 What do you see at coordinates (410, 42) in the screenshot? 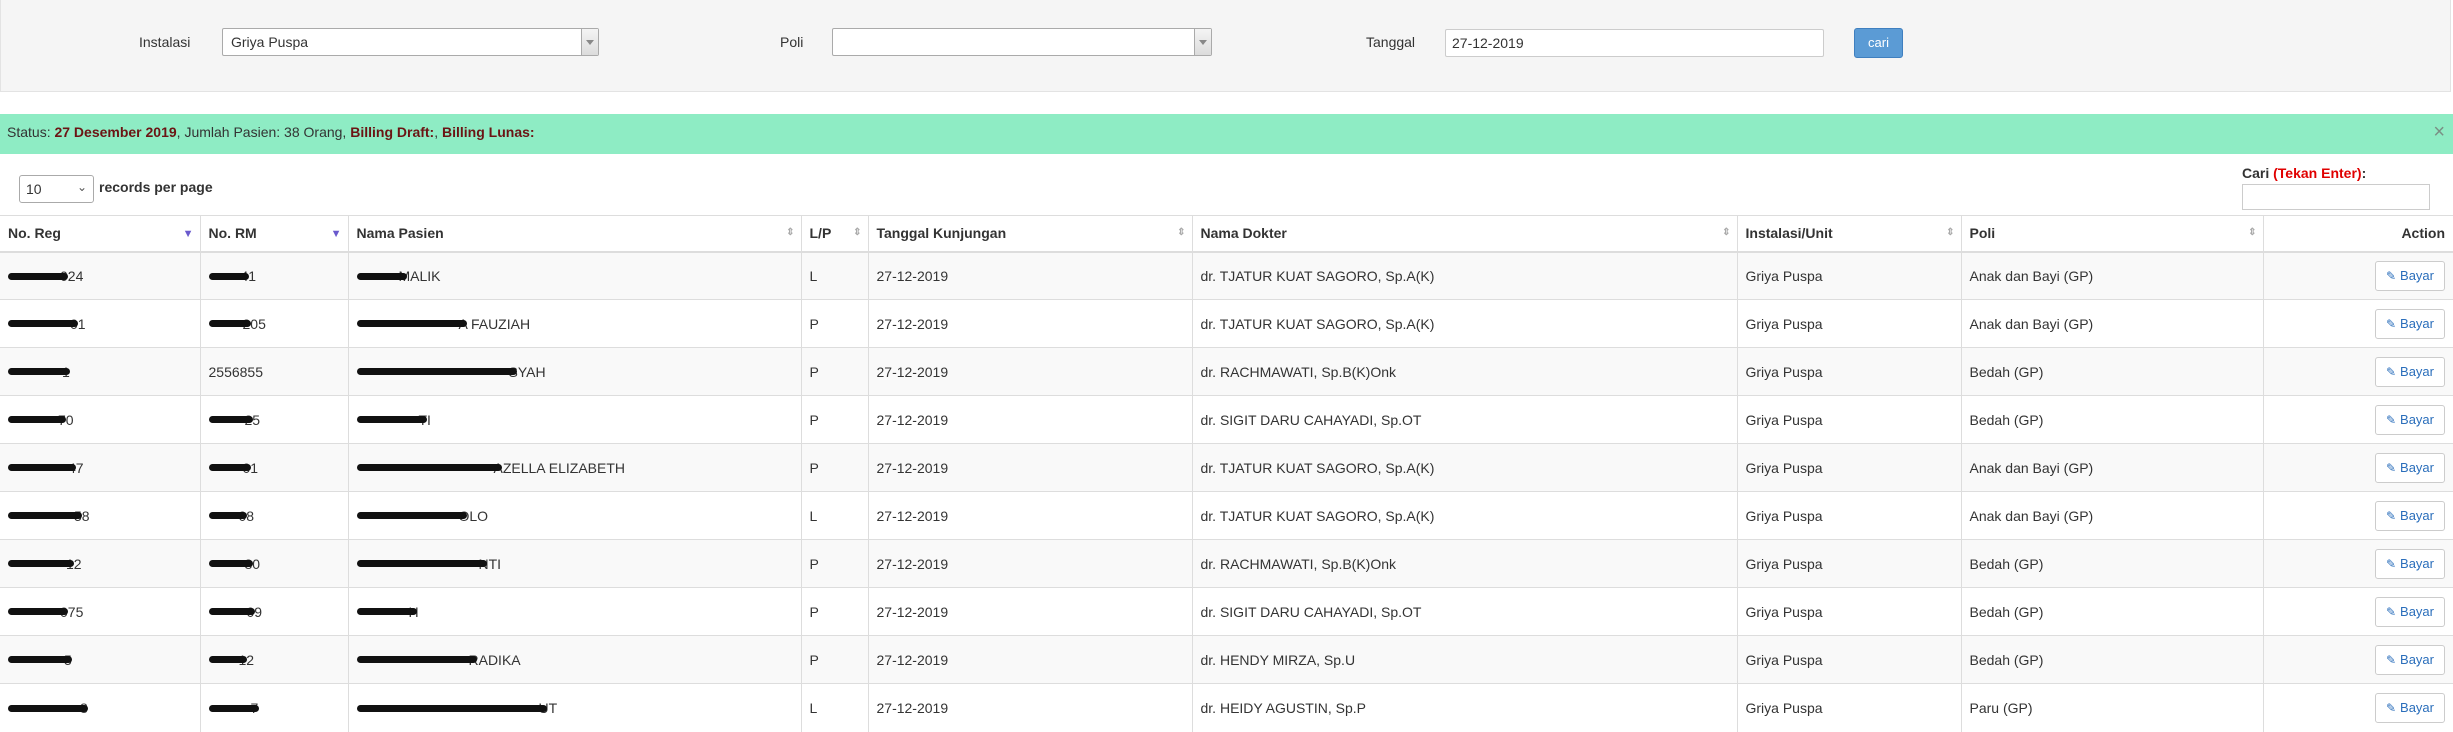
I see `instalasi-select: Griya Puspa` at bounding box center [410, 42].